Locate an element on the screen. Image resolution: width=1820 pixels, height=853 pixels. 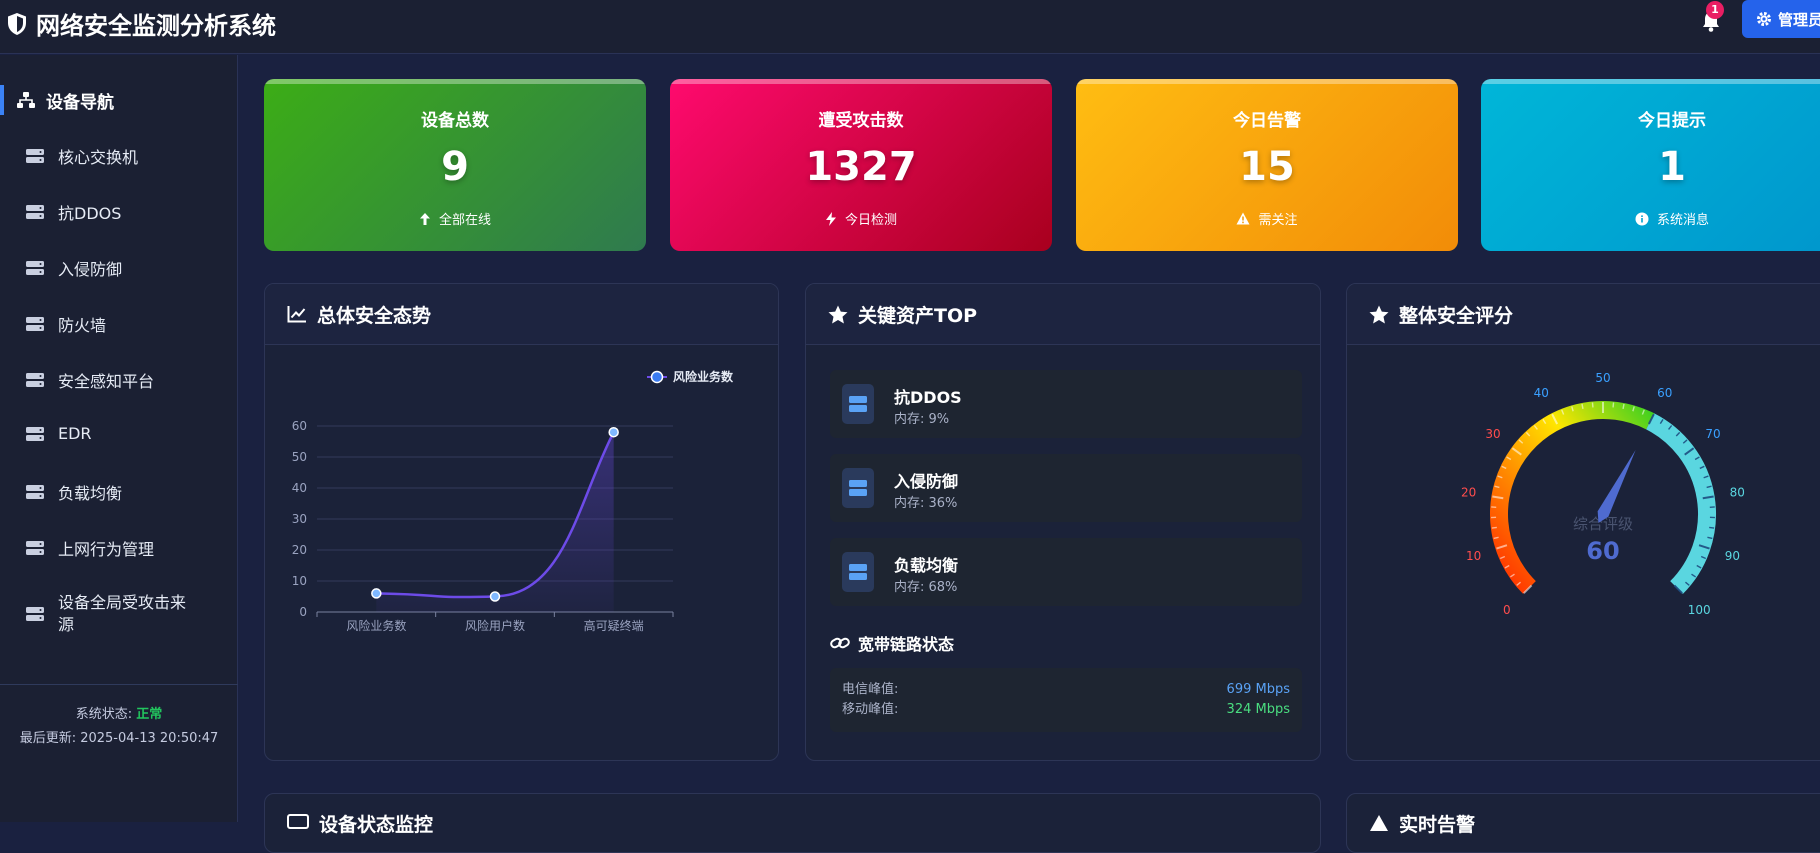
asset-item: 负载均衡 内存: 68% is located at coordinates (1066, 572).